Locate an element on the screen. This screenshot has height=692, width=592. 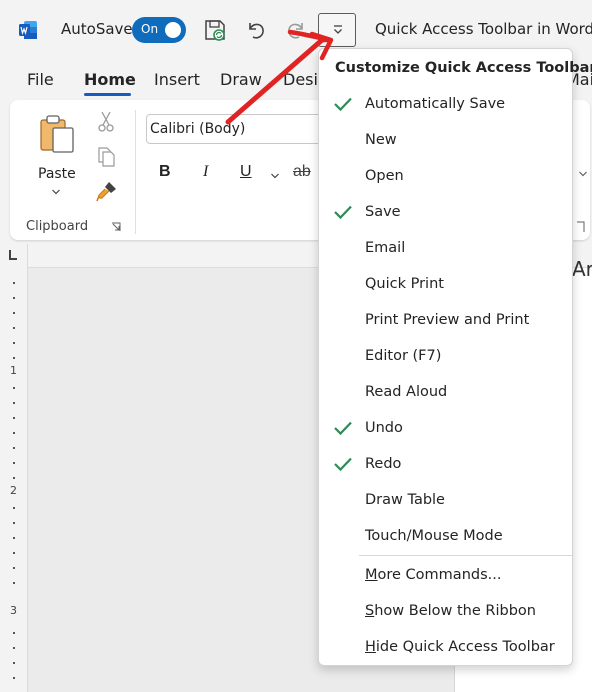
font-name-value: Calibri (Body) is located at coordinates (198, 129).